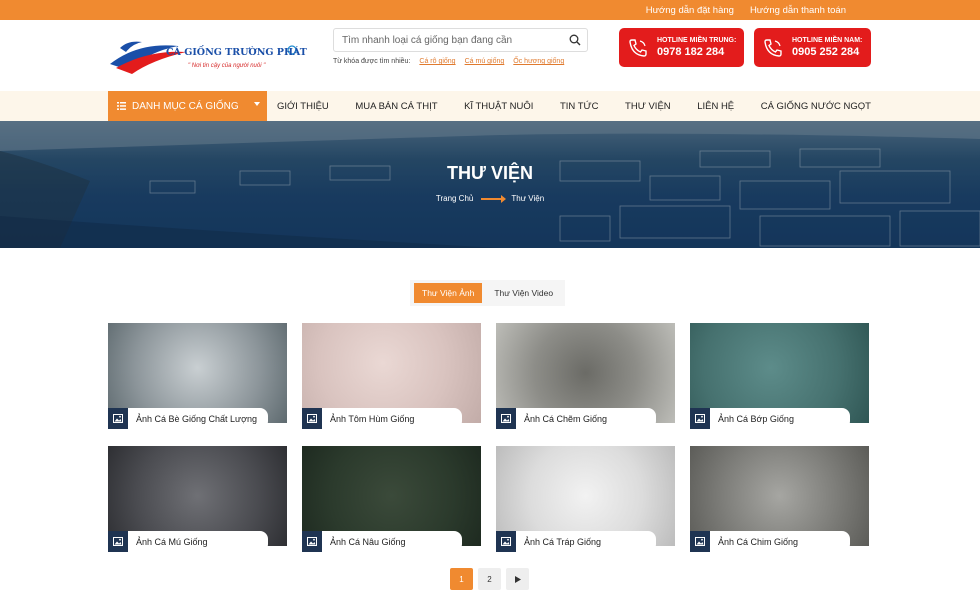  I want to click on nav-item-buy-sell: MUA BÁN CÁ THỊT, so click(396, 106).